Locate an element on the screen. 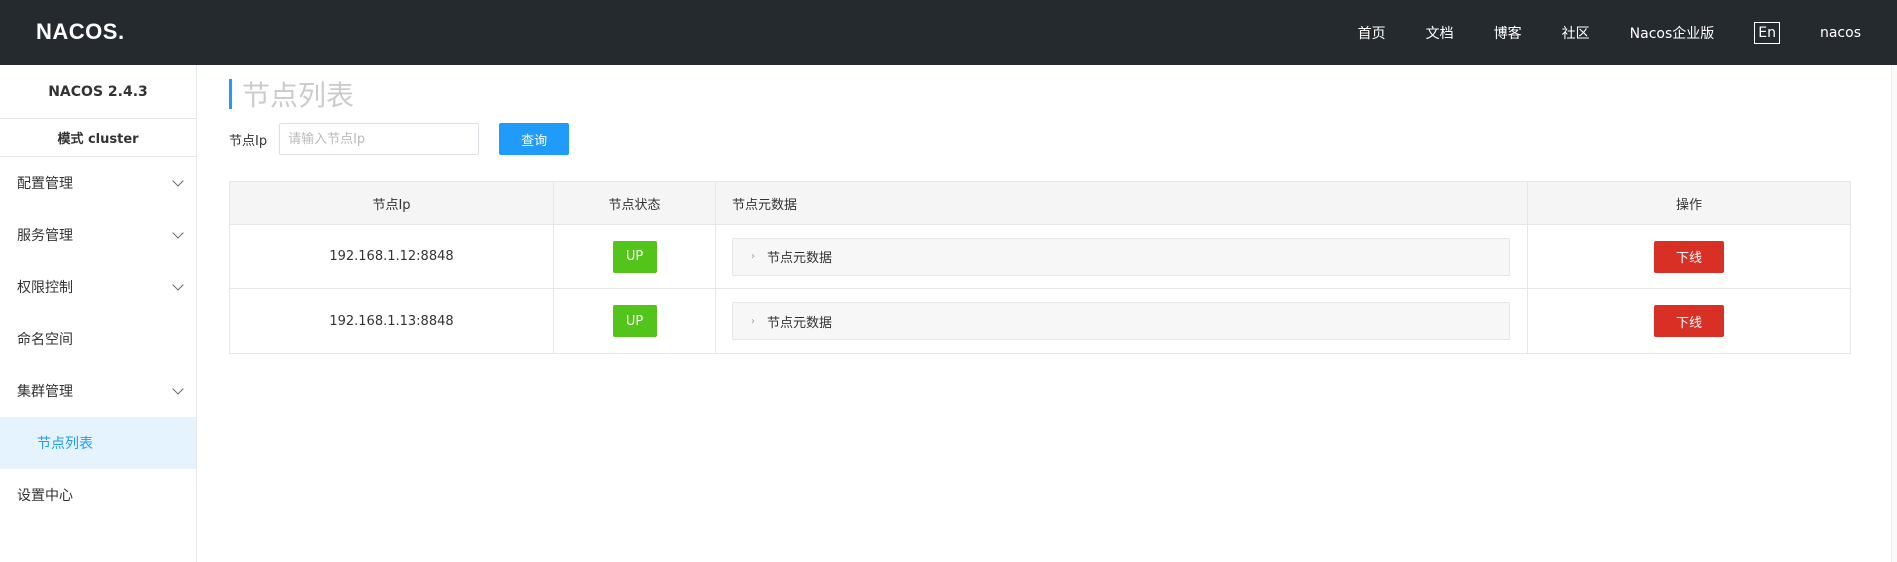  title-accent-bar is located at coordinates (230, 94).